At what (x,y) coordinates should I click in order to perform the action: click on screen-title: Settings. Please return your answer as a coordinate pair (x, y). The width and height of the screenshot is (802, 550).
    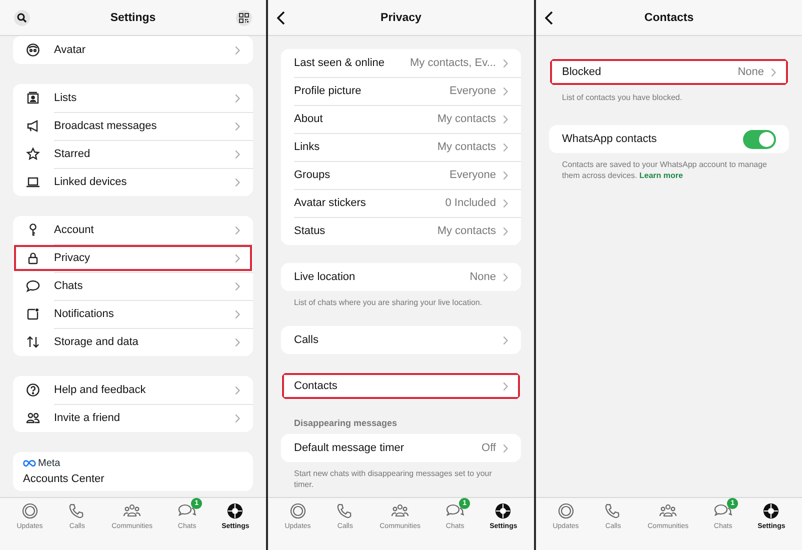
    Looking at the image, I should click on (133, 18).